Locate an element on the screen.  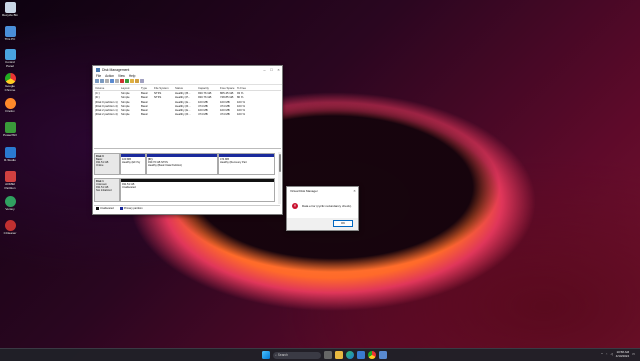
col-layout: Layout is located at coordinates (130, 88).